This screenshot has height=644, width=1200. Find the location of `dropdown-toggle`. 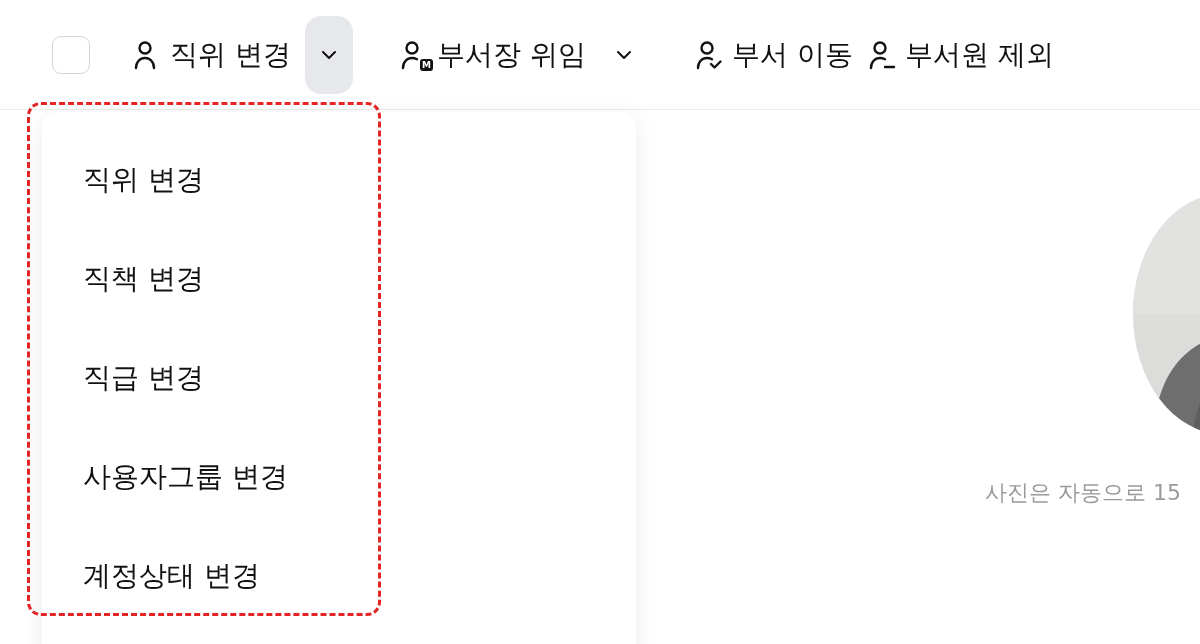

dropdown-toggle is located at coordinates (328, 54).